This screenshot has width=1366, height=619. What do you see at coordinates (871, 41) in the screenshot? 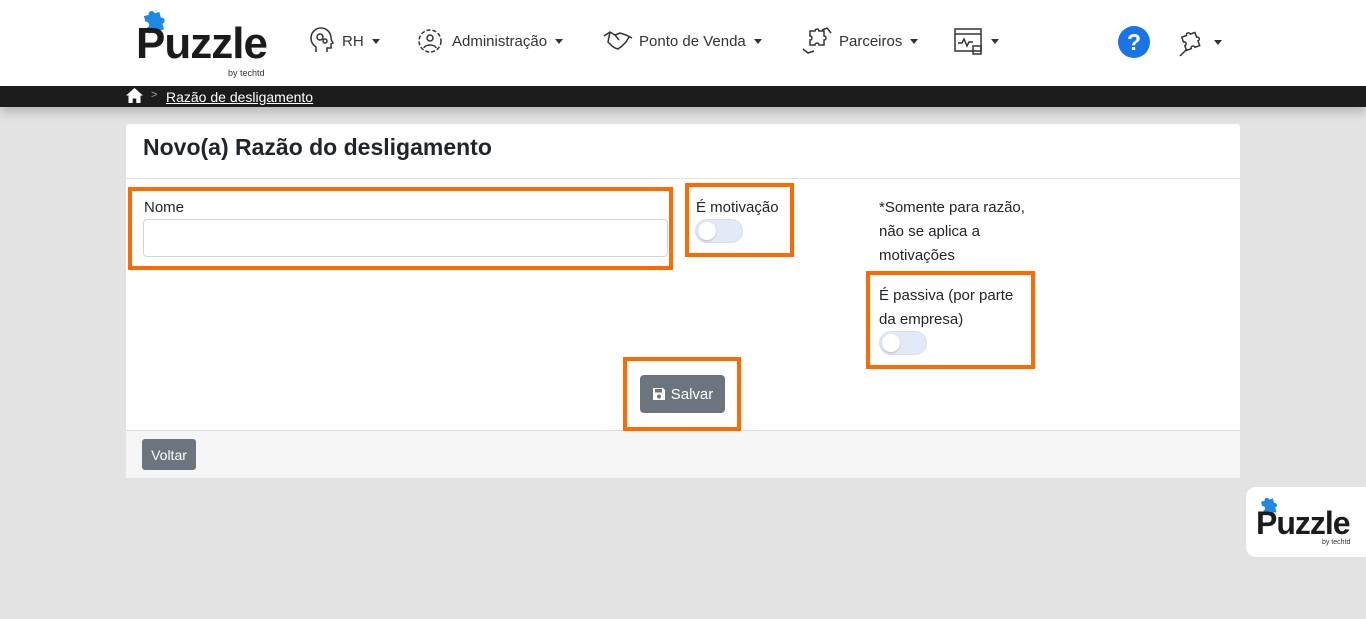
I see `nav-parceiros-label: Parceiros` at bounding box center [871, 41].